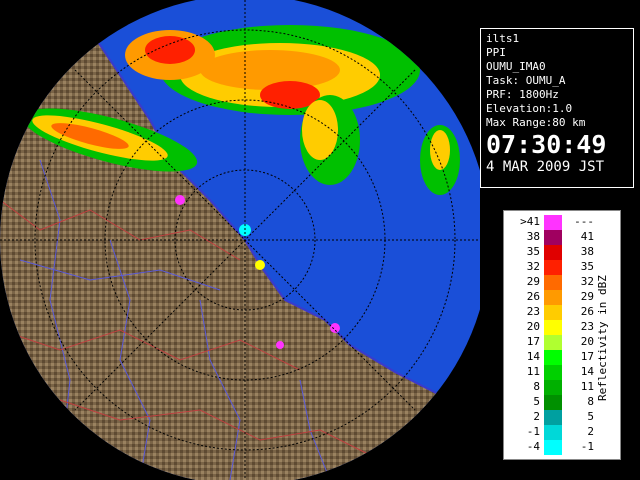 Image resolution: width=640 pixels, height=480 pixels. What do you see at coordinates (533, 356) in the screenshot?
I see `legend-lower-bound: 14` at bounding box center [533, 356].